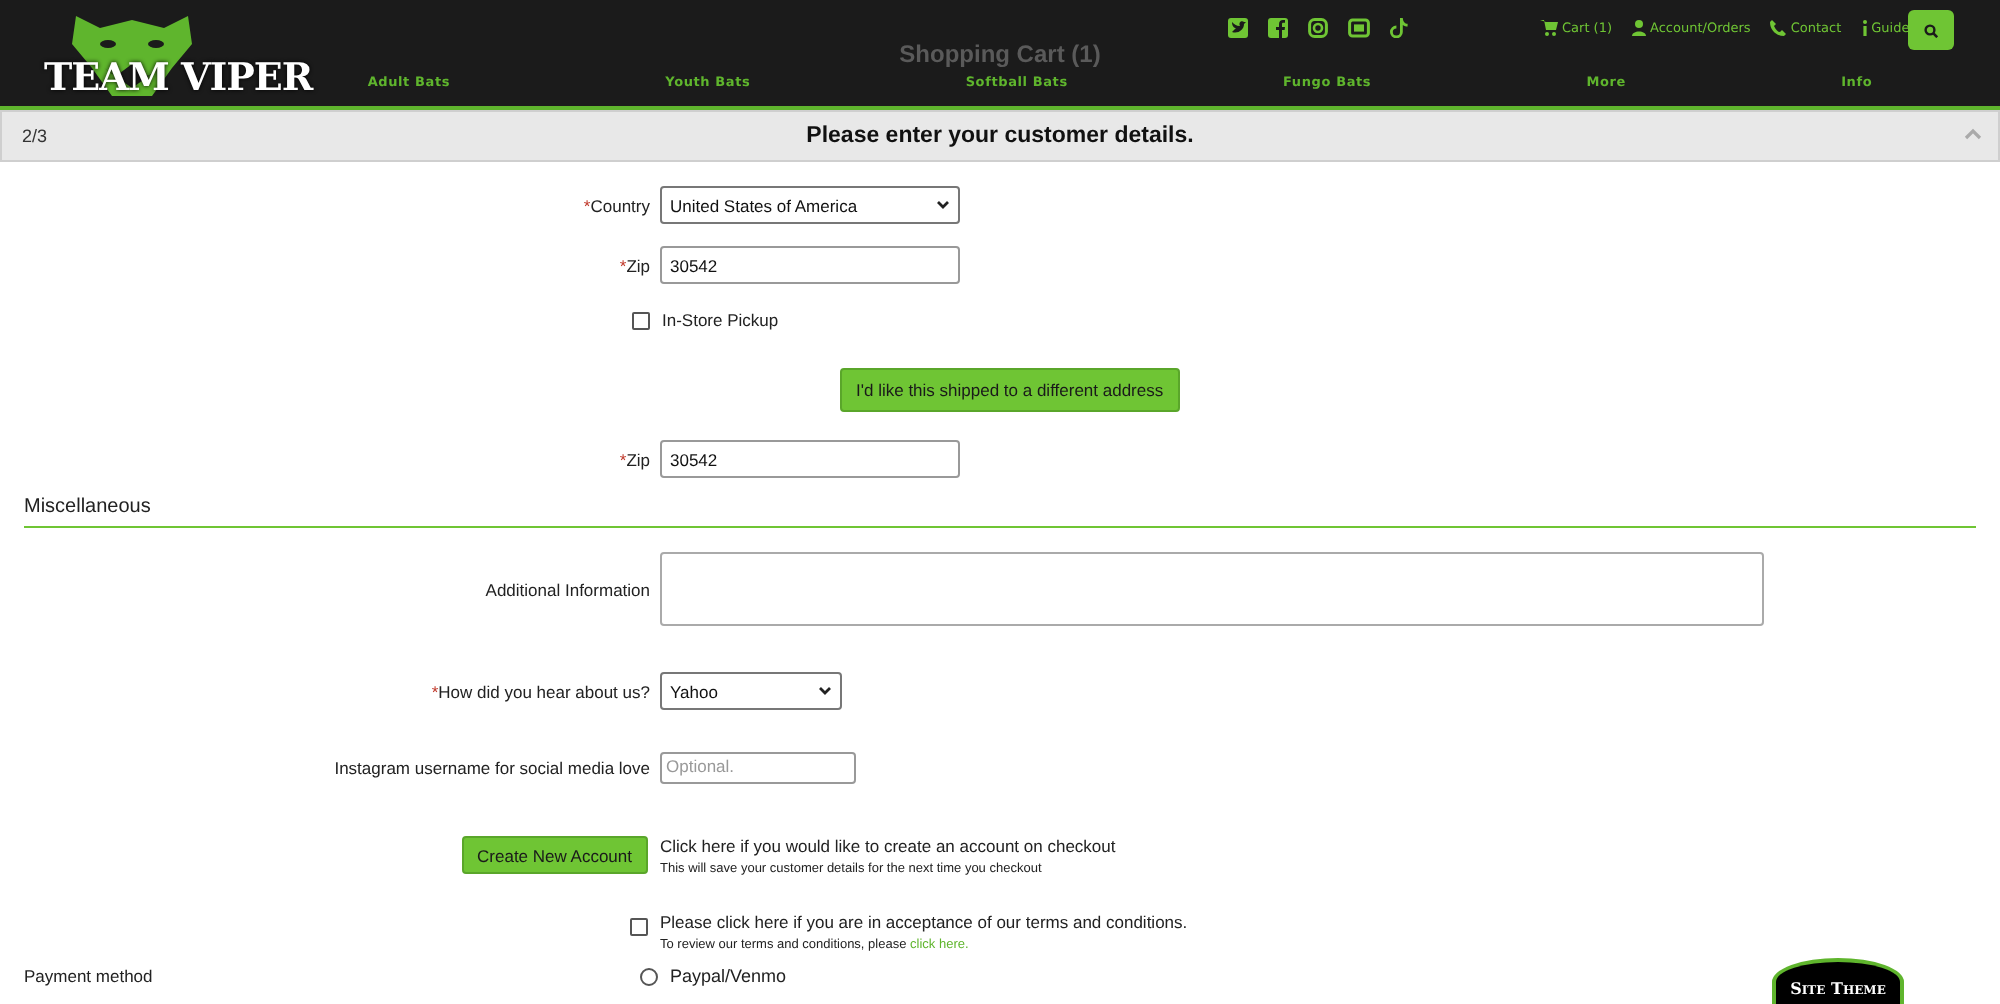 Image resolution: width=2000 pixels, height=1004 pixels. Describe the element at coordinates (751, 691) in the screenshot. I see `select-field: Yahoo` at that location.